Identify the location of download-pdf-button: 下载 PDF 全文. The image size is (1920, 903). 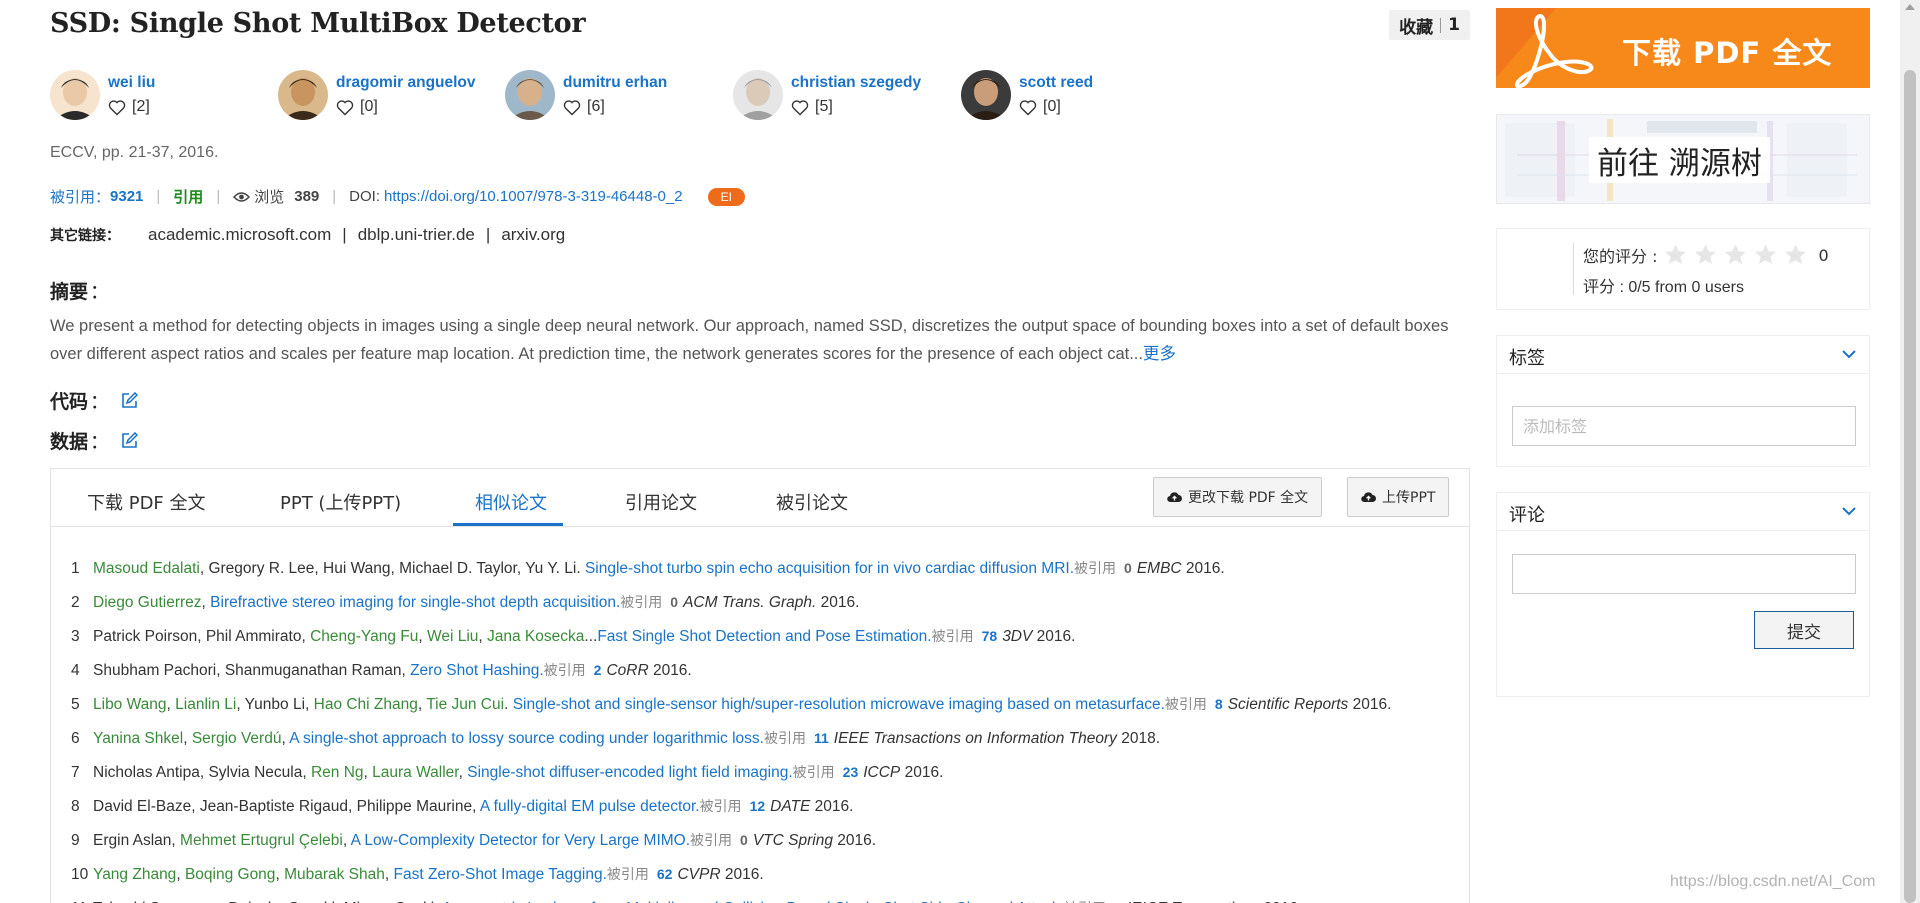
(1683, 48).